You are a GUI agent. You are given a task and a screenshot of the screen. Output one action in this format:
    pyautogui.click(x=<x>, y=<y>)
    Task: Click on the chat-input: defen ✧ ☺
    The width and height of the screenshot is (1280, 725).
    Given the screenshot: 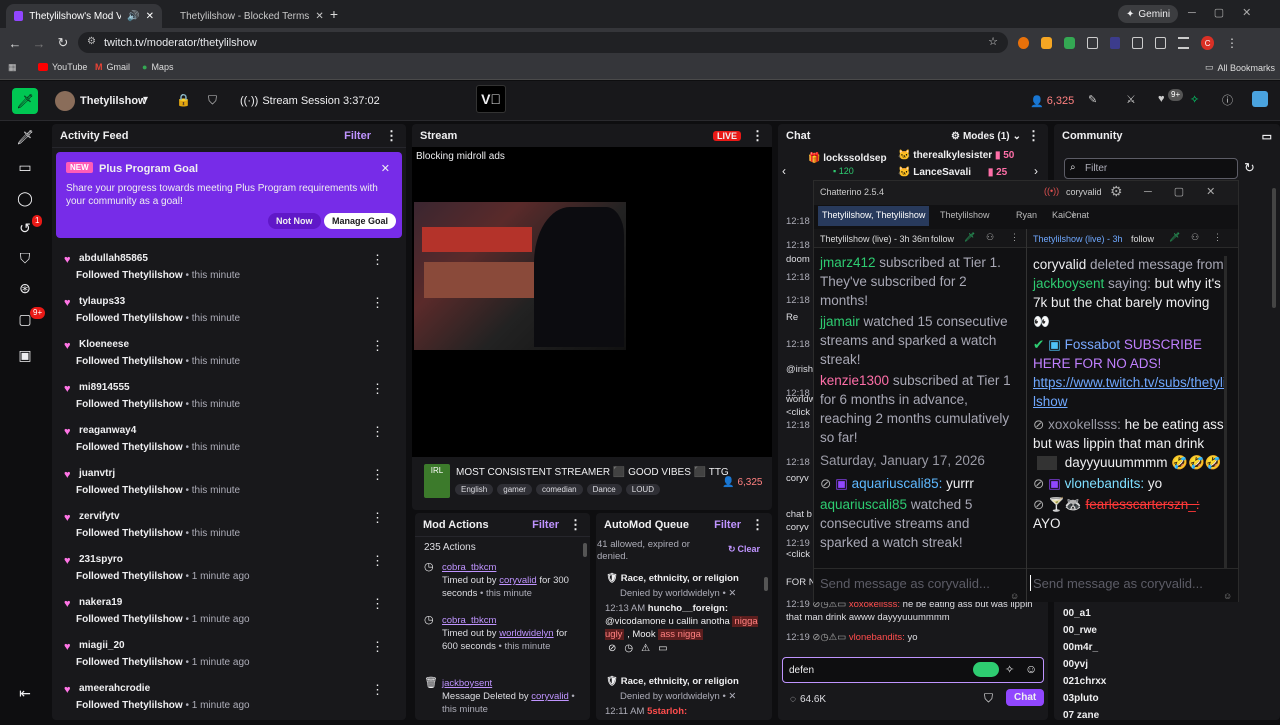 What is the action you would take?
    pyautogui.click(x=913, y=670)
    